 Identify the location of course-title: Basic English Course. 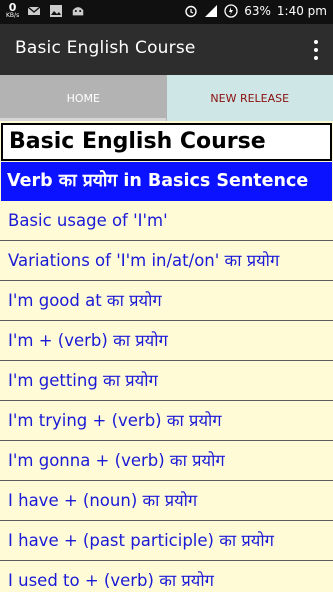
(166, 142).